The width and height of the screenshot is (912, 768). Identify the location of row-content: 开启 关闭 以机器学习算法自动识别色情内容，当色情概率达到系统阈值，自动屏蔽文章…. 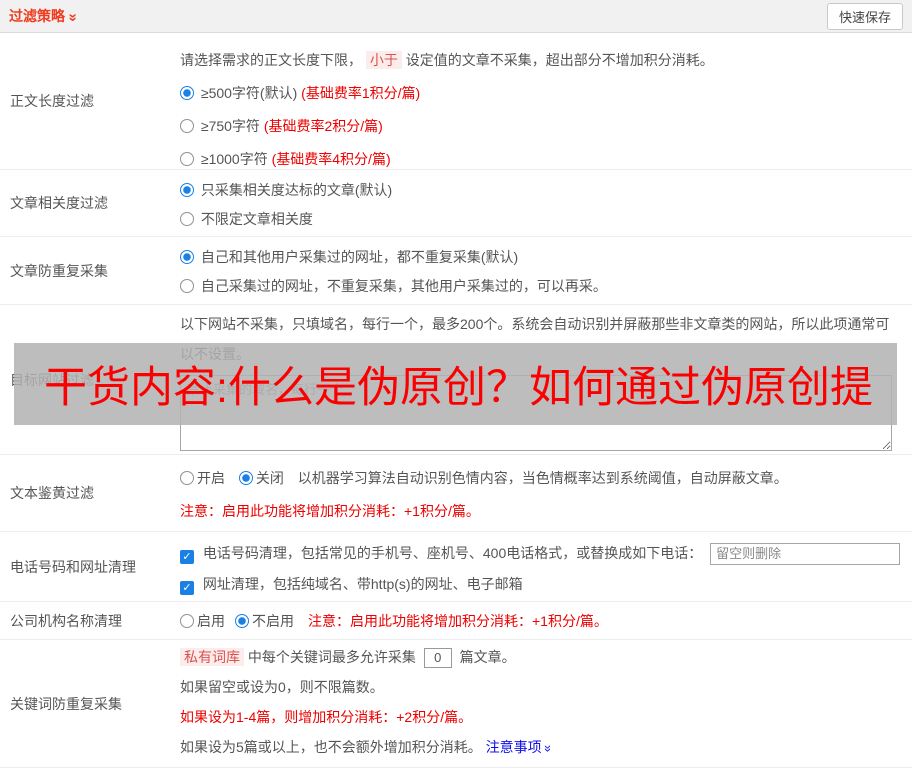
(546, 493).